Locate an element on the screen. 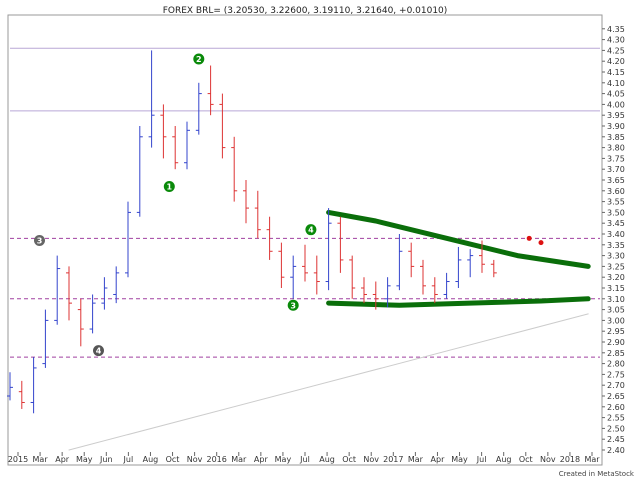 The image size is (640, 480). wave-marker: 2 is located at coordinates (199, 59).